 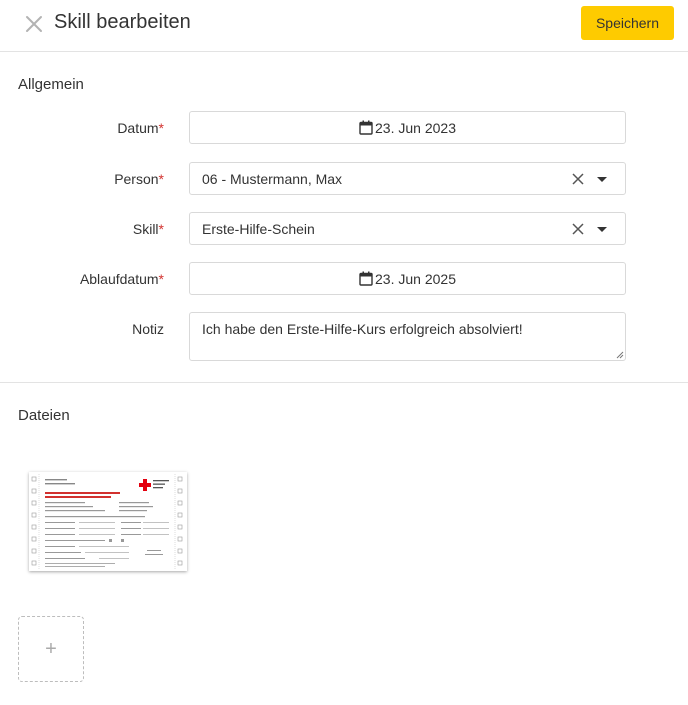 What do you see at coordinates (258, 229) in the screenshot?
I see `skill-value: Erste-Hilfe-Schein` at bounding box center [258, 229].